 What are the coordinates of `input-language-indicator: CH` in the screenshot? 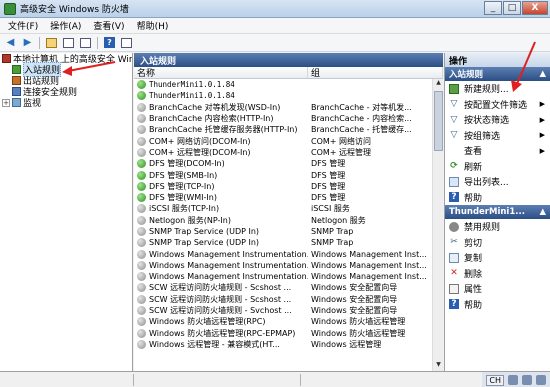 It's located at (495, 380).